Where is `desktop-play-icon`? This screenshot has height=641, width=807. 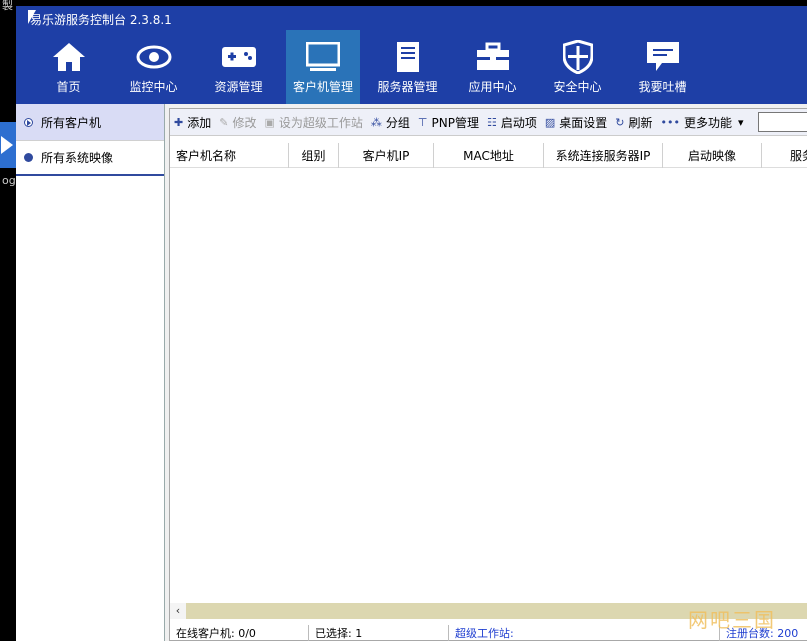 desktop-play-icon is located at coordinates (8, 145).